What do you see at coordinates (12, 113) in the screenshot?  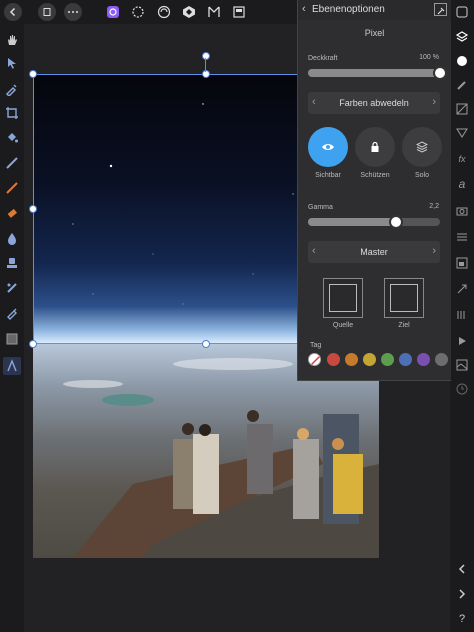 I see `crop-tool-icon` at bounding box center [12, 113].